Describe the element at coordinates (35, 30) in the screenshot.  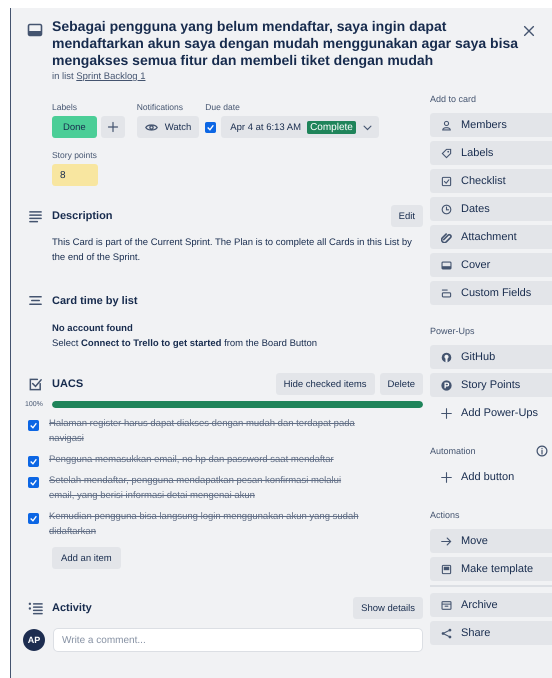
I see `card-icon` at that location.